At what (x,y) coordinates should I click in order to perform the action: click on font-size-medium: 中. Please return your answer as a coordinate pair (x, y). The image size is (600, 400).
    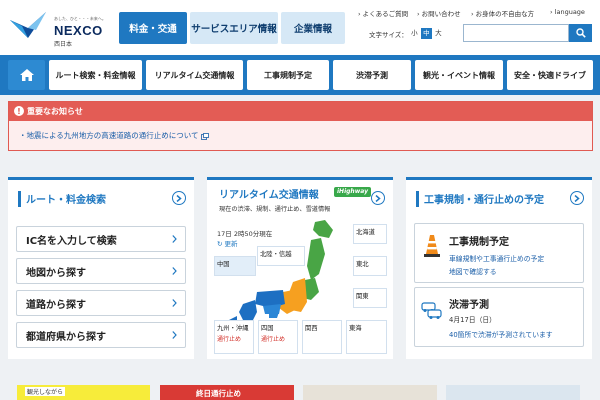
    Looking at the image, I should click on (426, 33).